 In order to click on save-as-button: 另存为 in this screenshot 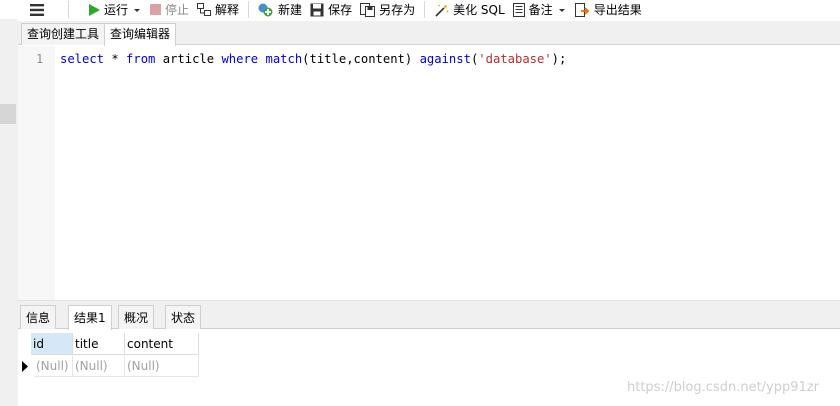, I will do `click(387, 9)`.